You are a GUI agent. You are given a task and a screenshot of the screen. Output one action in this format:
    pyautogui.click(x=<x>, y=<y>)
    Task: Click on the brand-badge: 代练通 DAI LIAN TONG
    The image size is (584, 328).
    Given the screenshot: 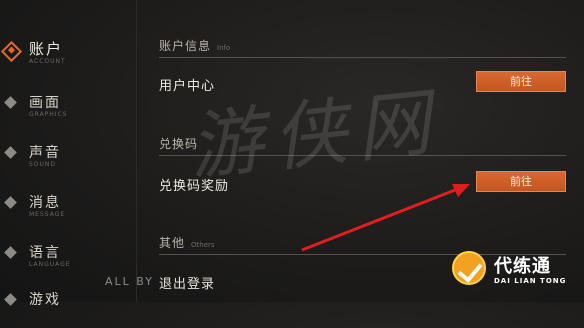 What is the action you would take?
    pyautogui.click(x=512, y=270)
    